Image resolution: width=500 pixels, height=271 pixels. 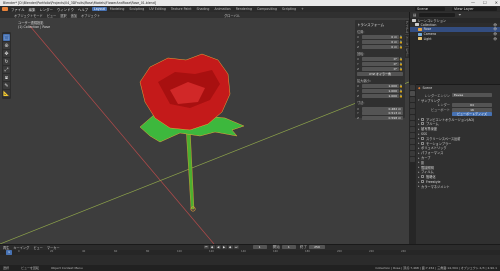 I want to click on annotate-tool-icon: ✎, so click(x=6, y=85).